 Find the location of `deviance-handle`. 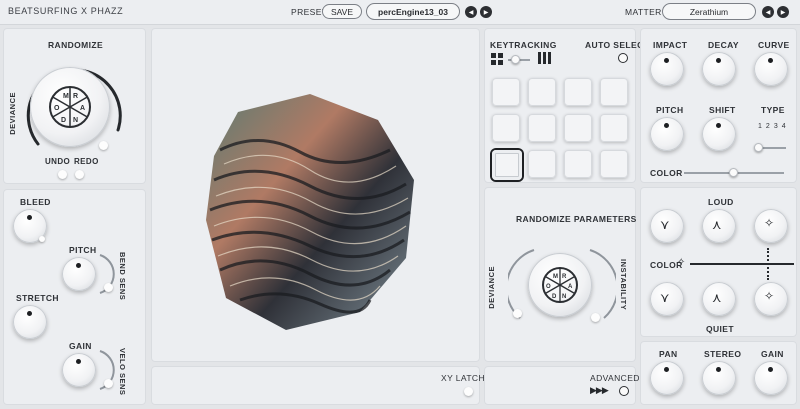

deviance-handle is located at coordinates (103, 145).